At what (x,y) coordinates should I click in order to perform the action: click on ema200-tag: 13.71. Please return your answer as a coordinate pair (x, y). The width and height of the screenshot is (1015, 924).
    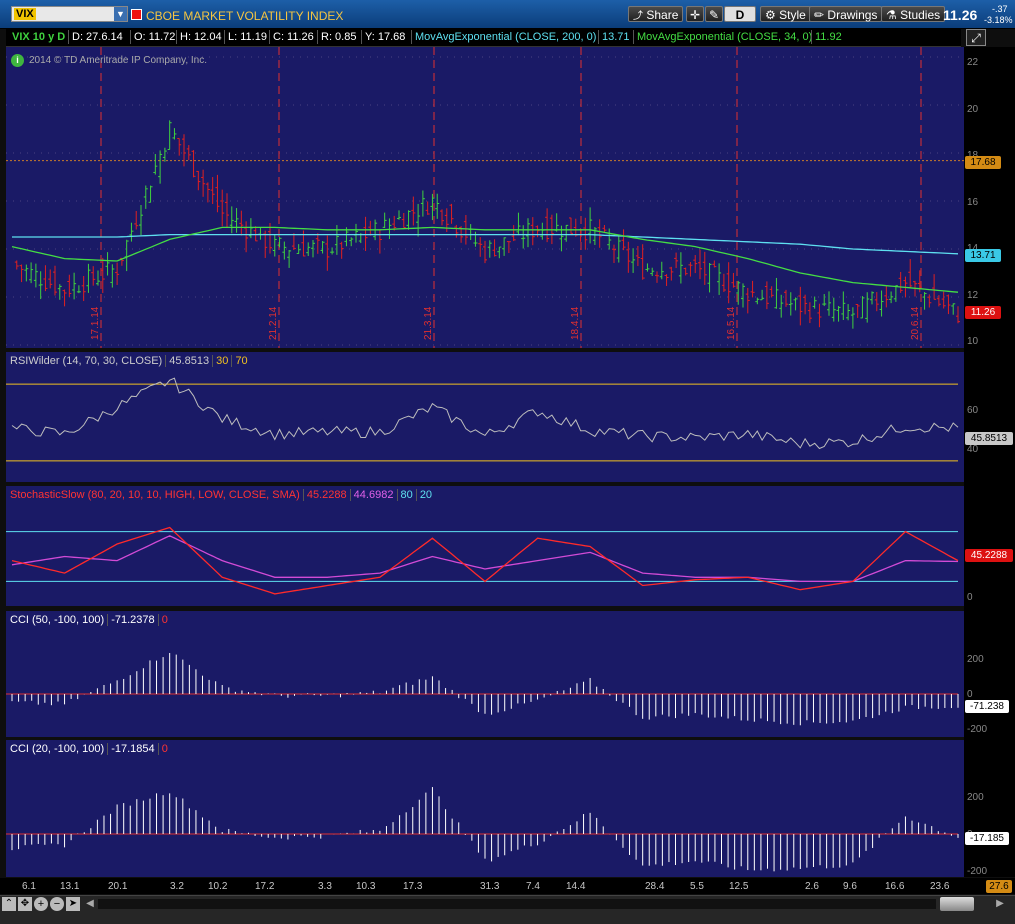
    Looking at the image, I should click on (983, 255).